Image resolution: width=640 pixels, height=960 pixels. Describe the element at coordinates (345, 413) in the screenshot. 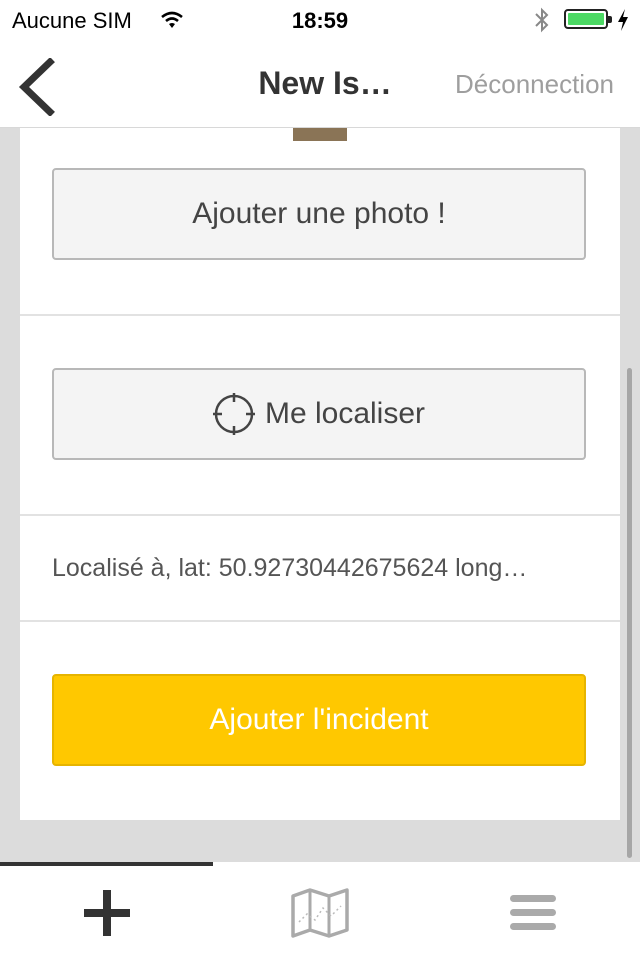

I see `locate-button-label: Me localiser` at that location.